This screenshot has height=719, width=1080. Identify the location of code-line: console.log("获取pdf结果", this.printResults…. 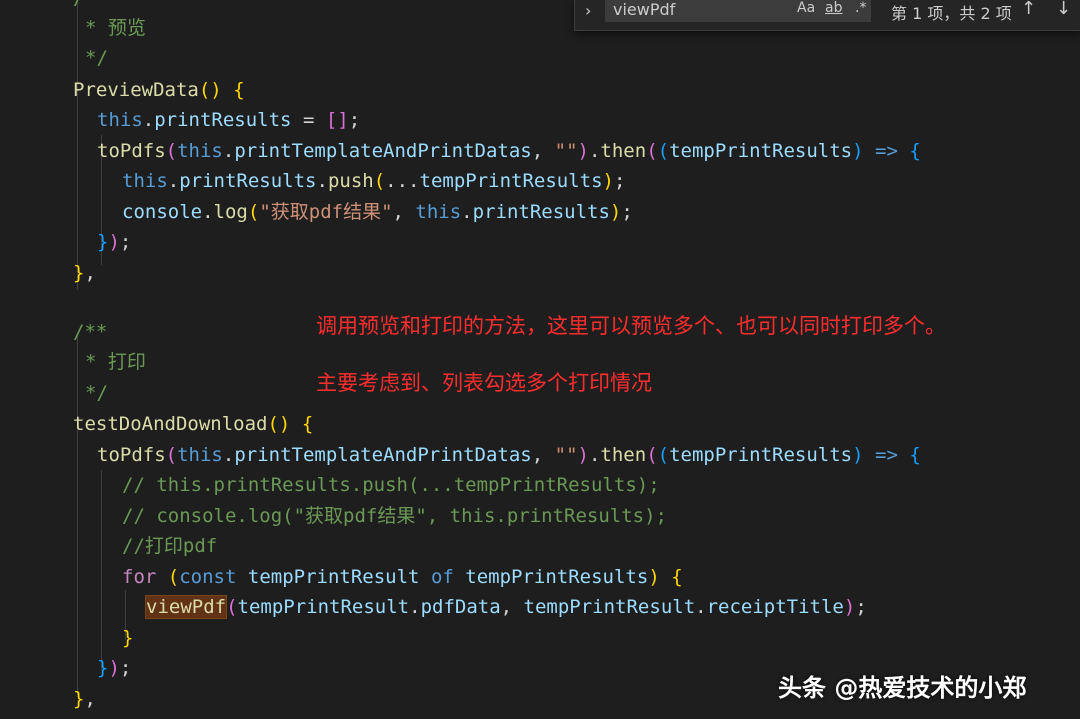
(377, 212).